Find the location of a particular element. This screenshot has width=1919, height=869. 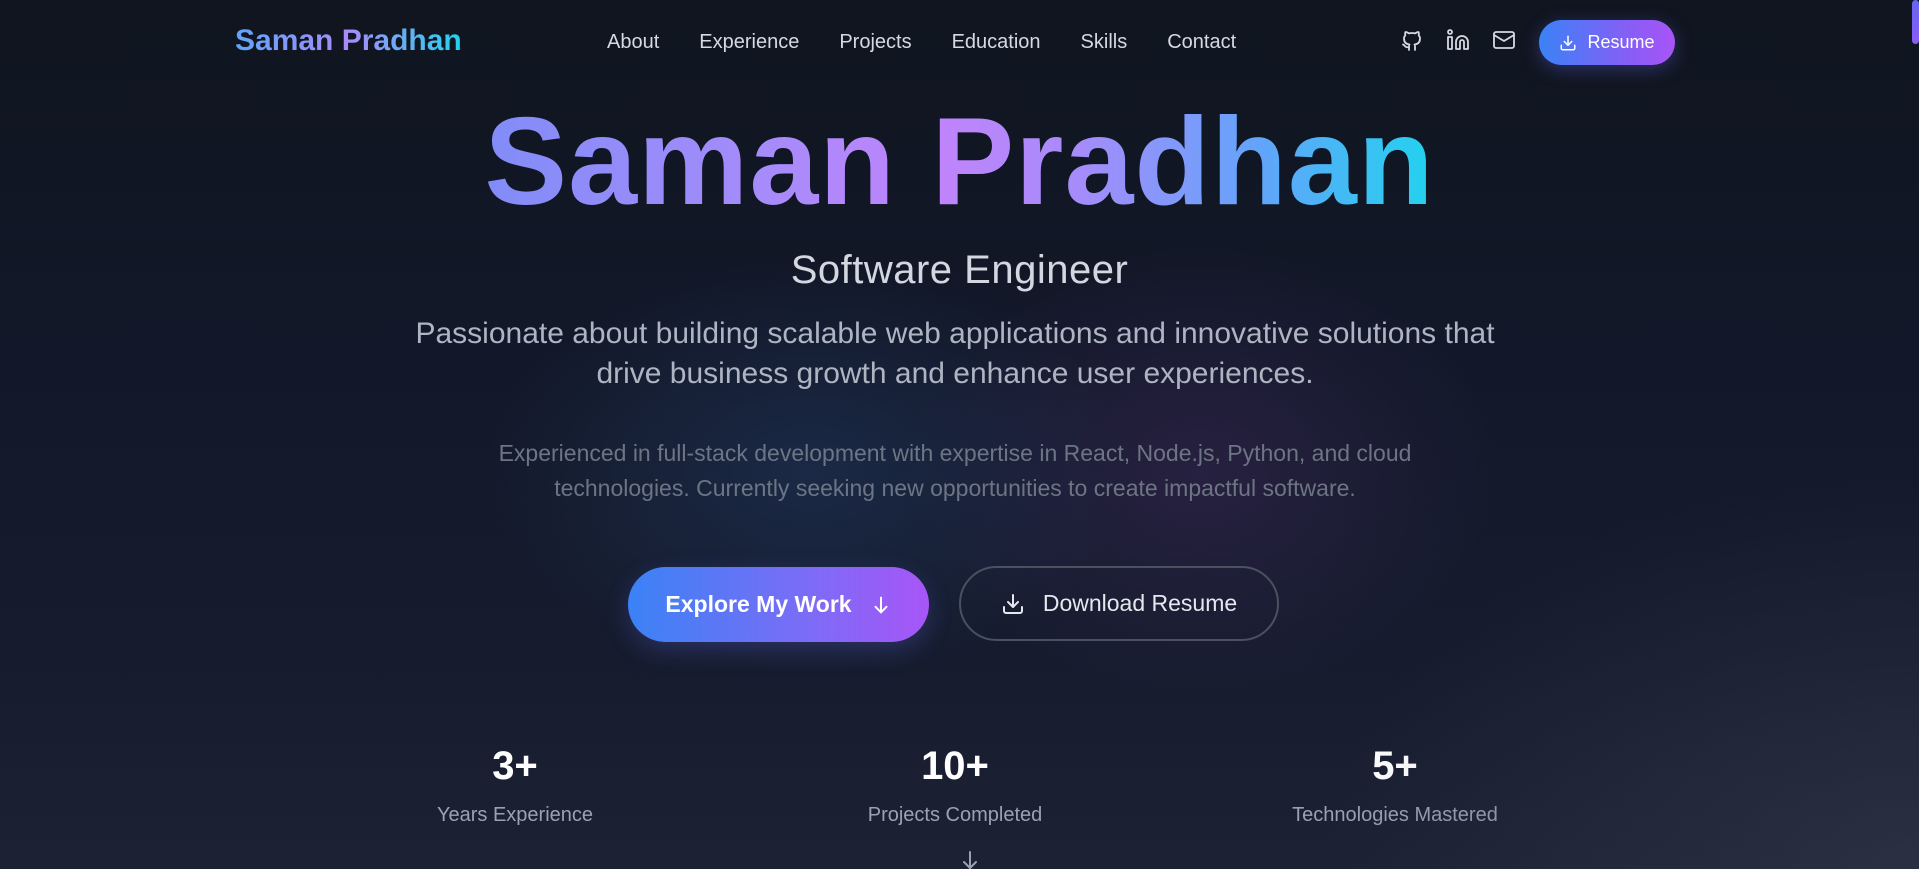

nav-link-contact: Contact is located at coordinates (1201, 42).